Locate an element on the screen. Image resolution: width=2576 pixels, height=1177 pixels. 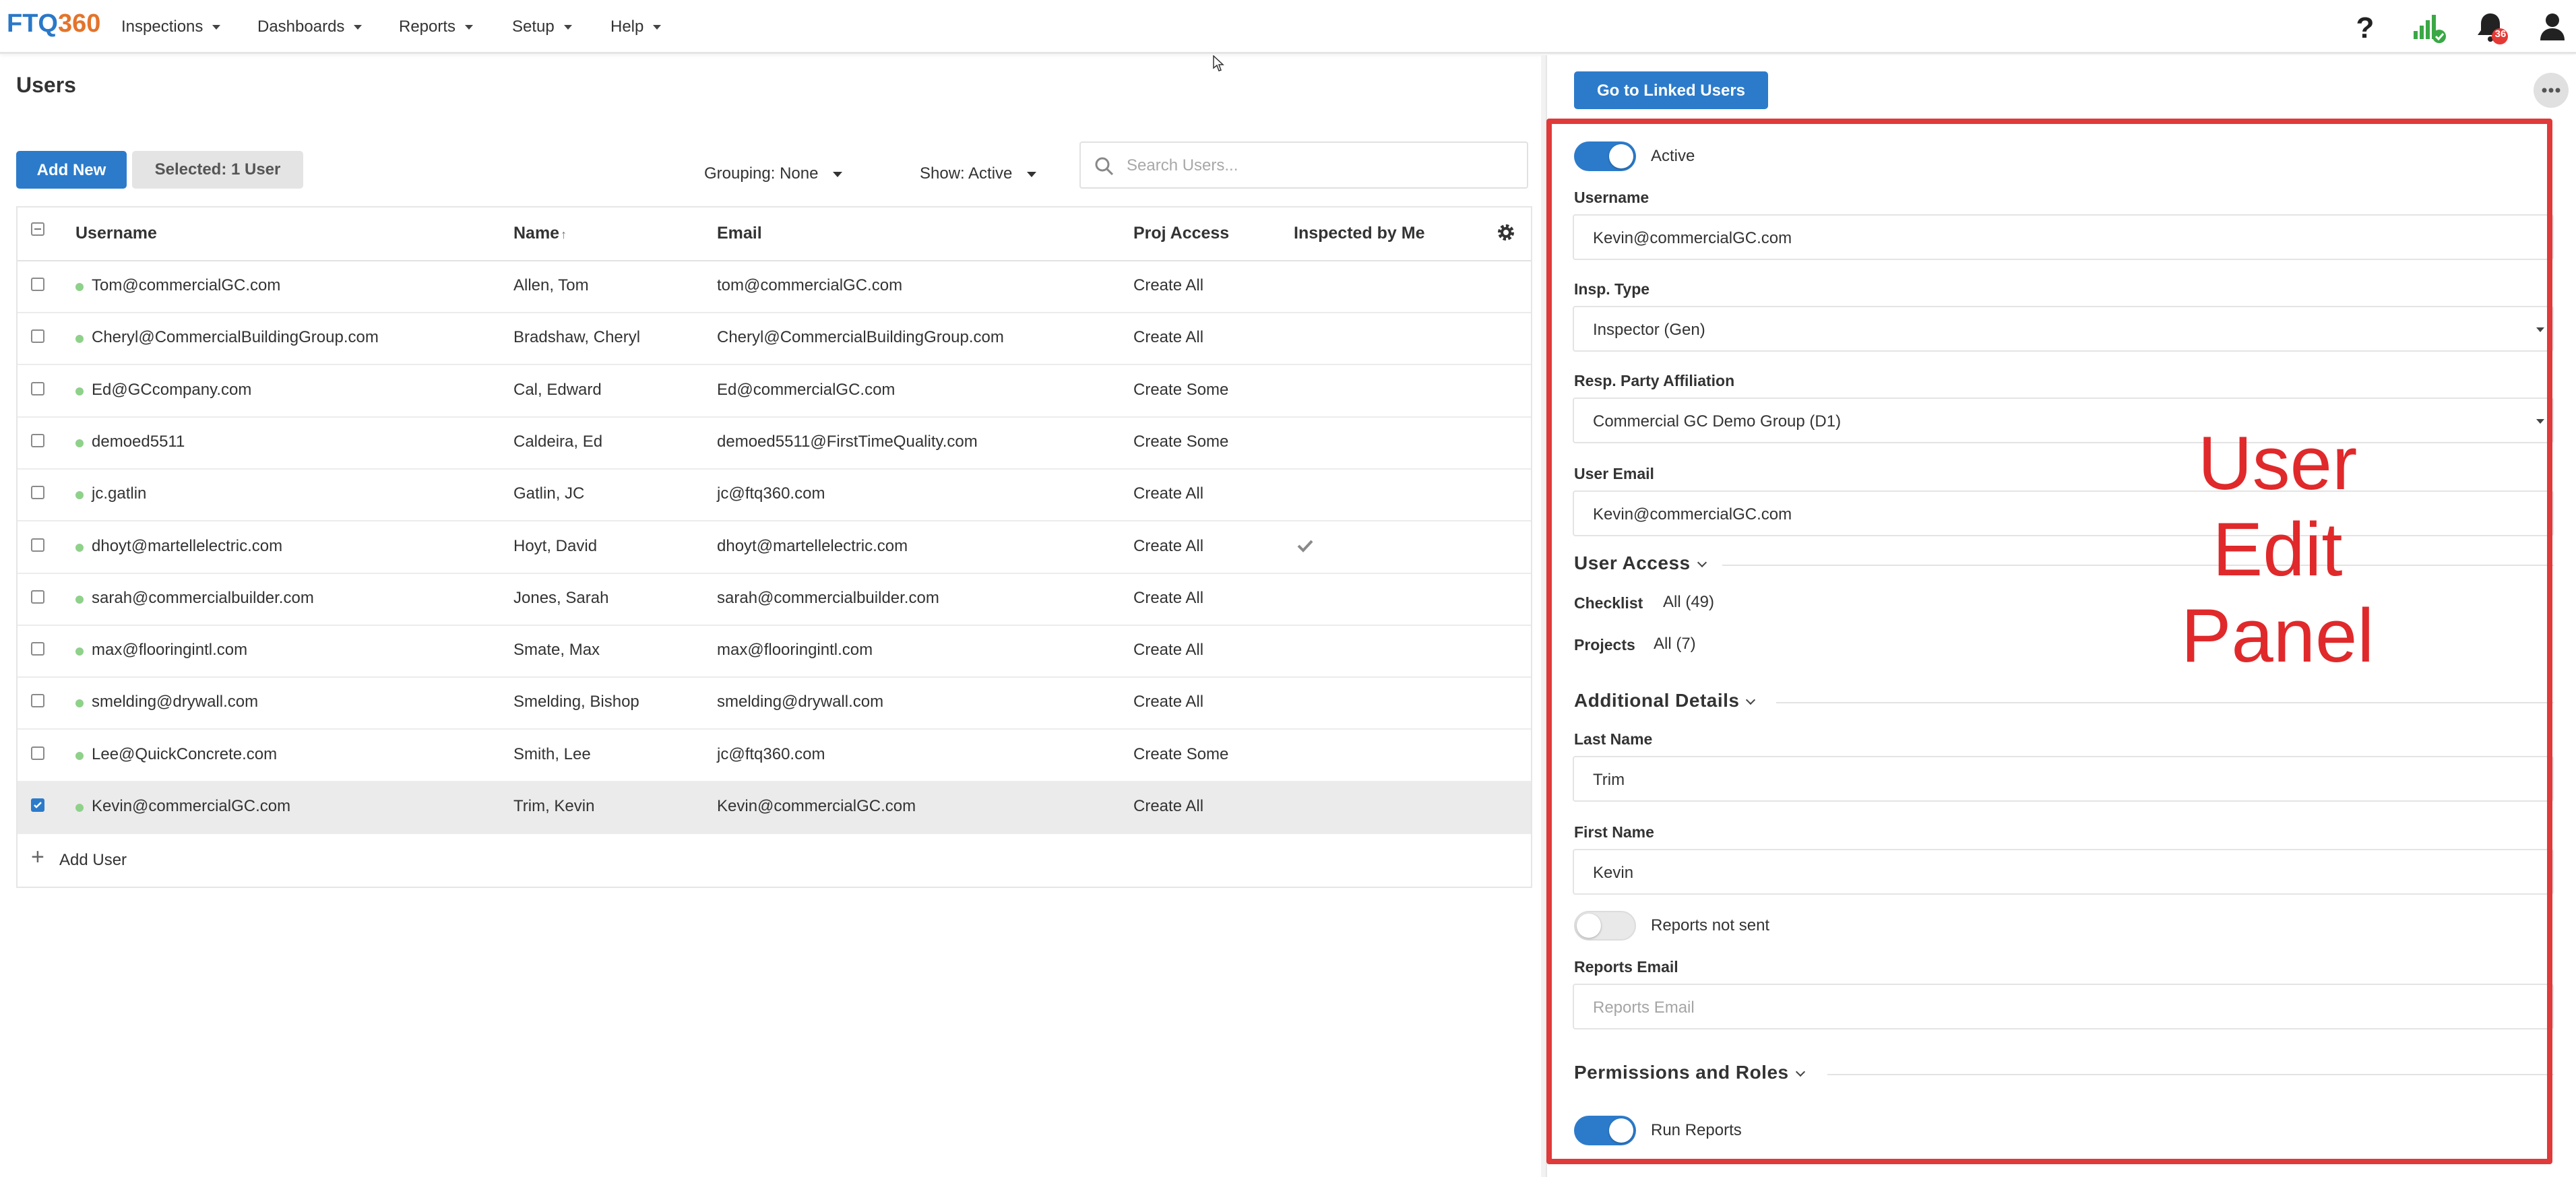
nav-menu-setup: Setup is located at coordinates (542, 26).